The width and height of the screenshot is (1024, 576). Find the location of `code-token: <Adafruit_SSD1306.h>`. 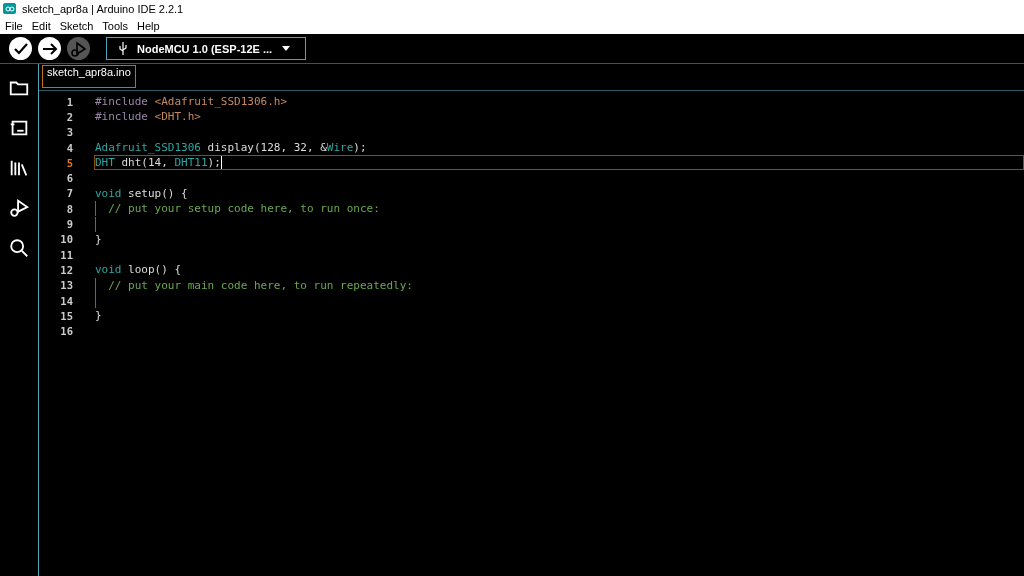

code-token: <Adafruit_SSD1306.h> is located at coordinates (220, 102).